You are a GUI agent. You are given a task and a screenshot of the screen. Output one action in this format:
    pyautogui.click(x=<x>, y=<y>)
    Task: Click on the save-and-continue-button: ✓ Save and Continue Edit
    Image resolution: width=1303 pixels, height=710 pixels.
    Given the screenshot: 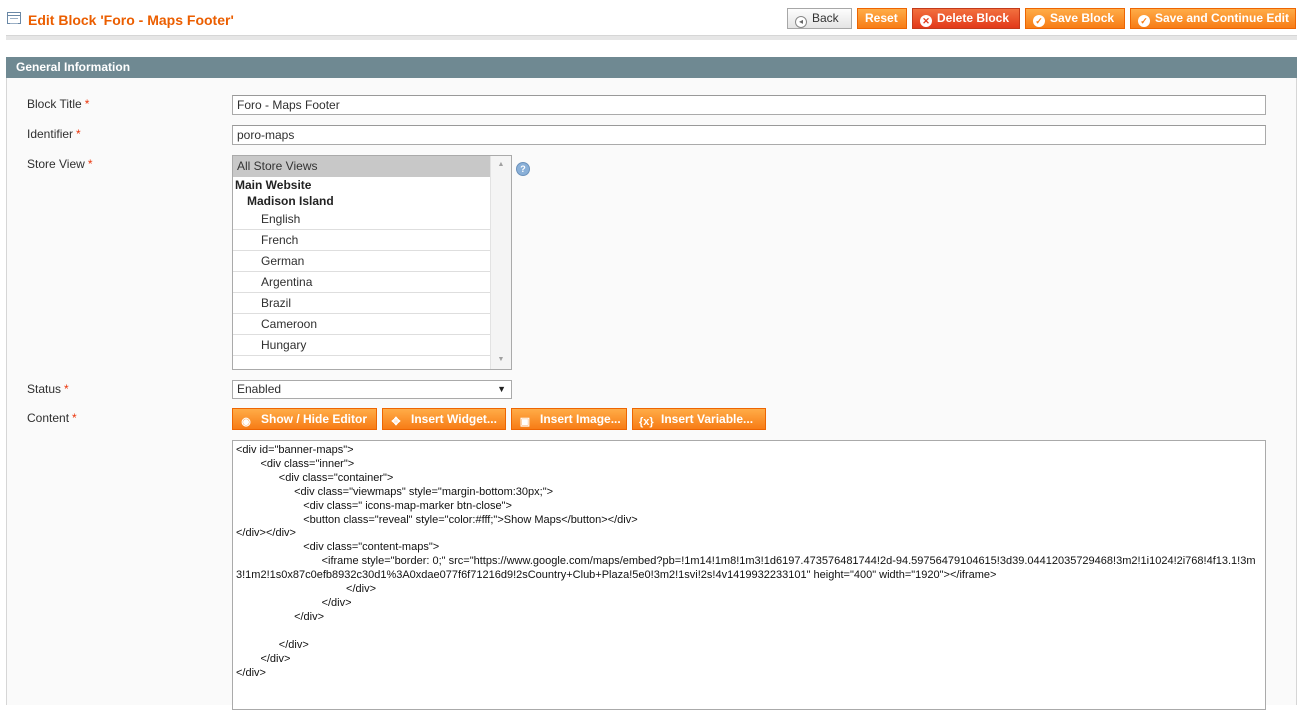 What is the action you would take?
    pyautogui.click(x=1213, y=18)
    